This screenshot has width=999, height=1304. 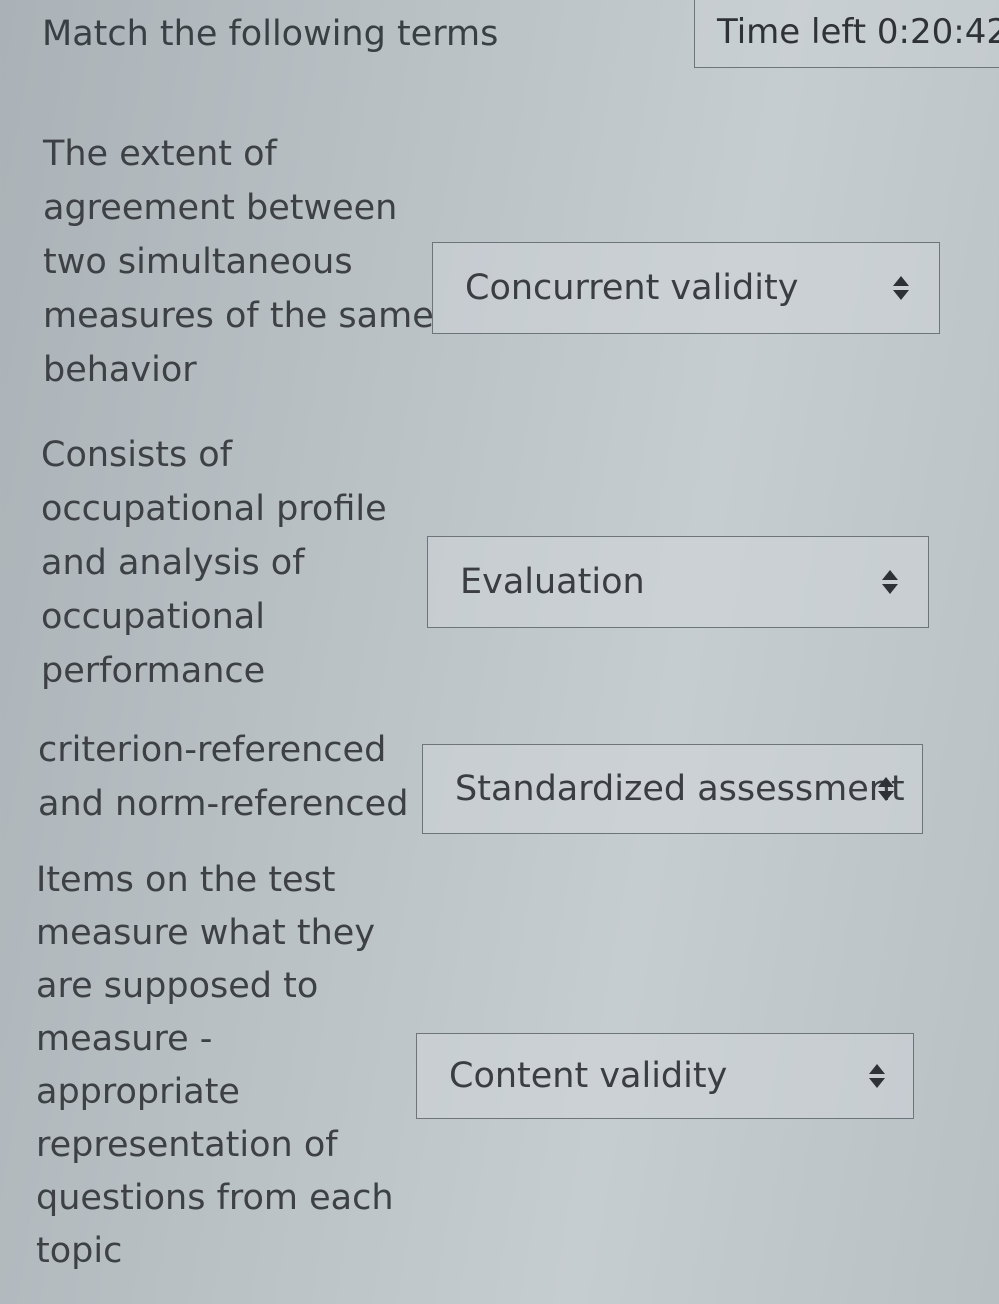 I want to click on question-title: Match the following terms, so click(x=270, y=34).